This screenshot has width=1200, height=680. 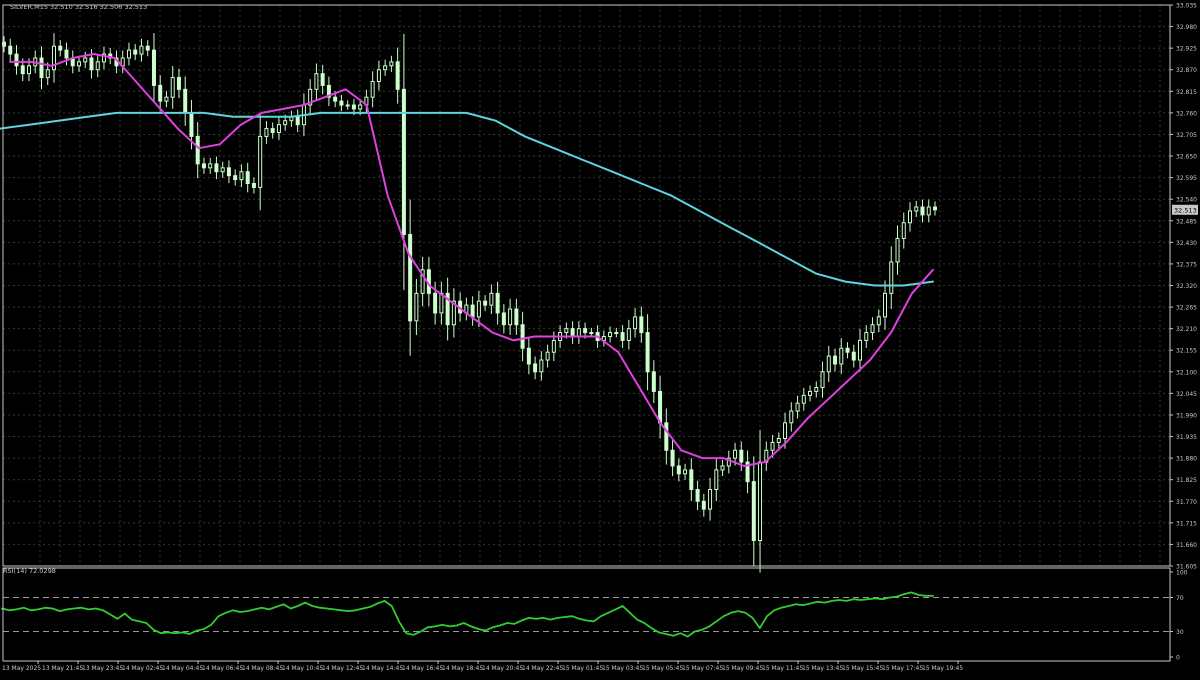 What do you see at coordinates (1186, 286) in the screenshot?
I see `price-tick-label: 32.320` at bounding box center [1186, 286].